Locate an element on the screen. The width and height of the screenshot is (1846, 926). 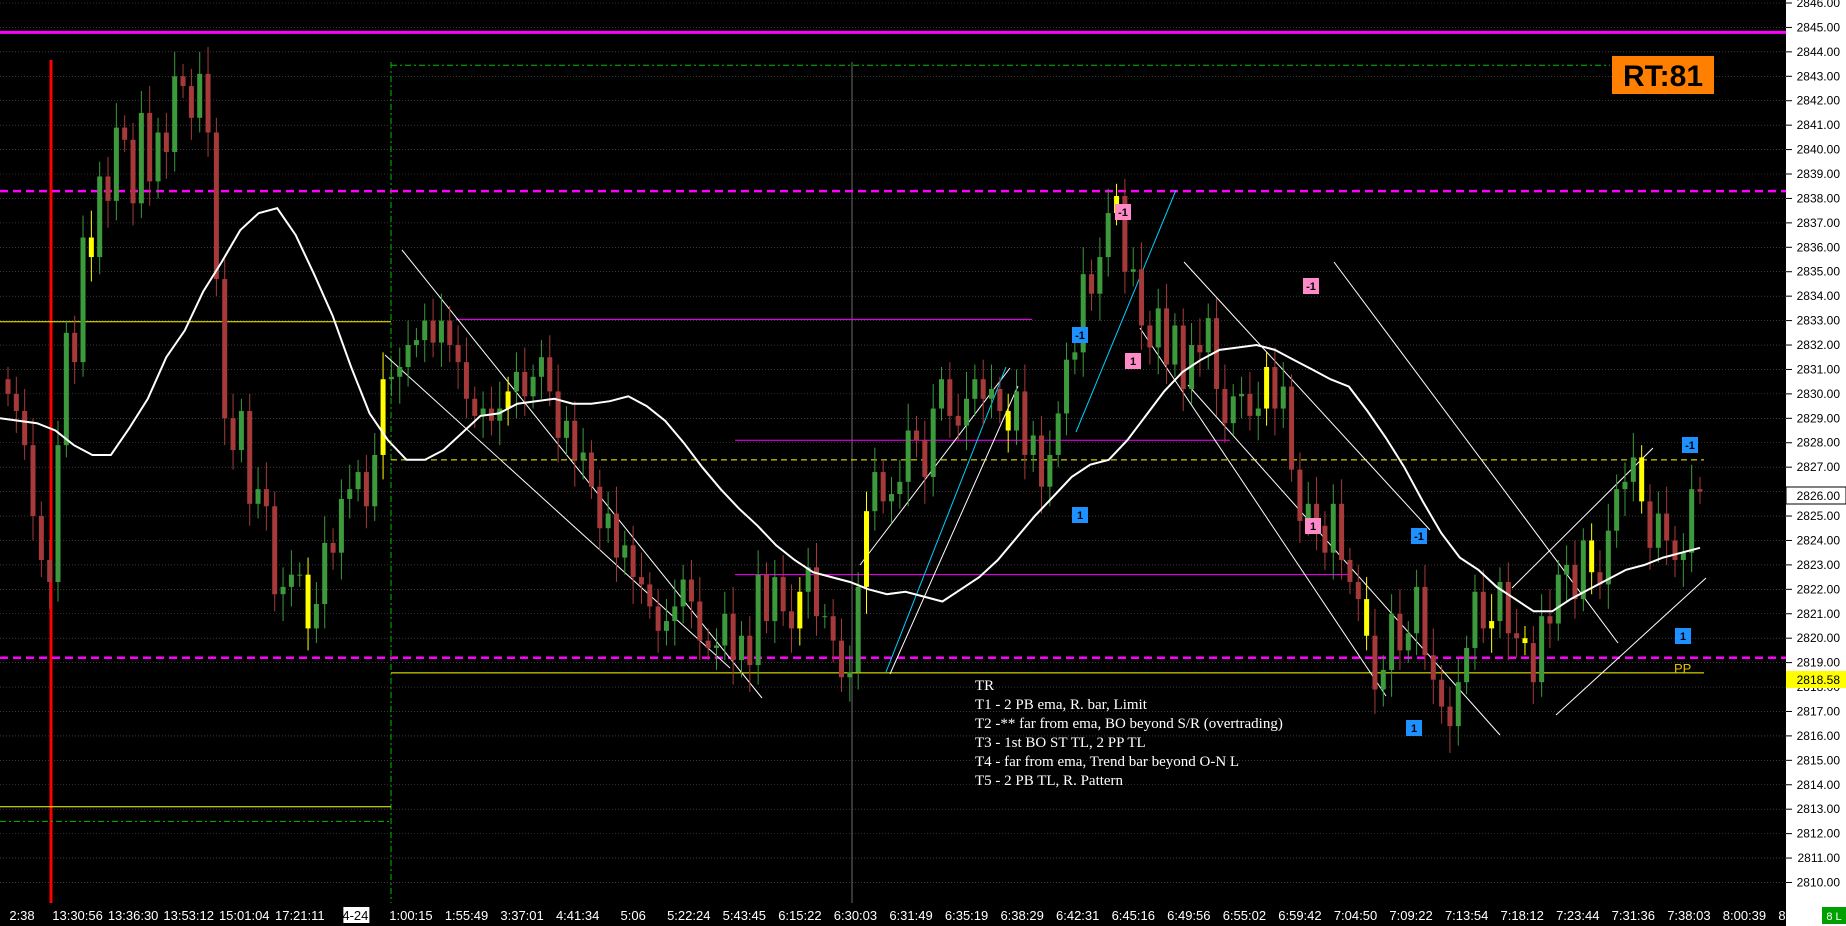
price-tick-label: 2825.00 is located at coordinates (1819, 516).